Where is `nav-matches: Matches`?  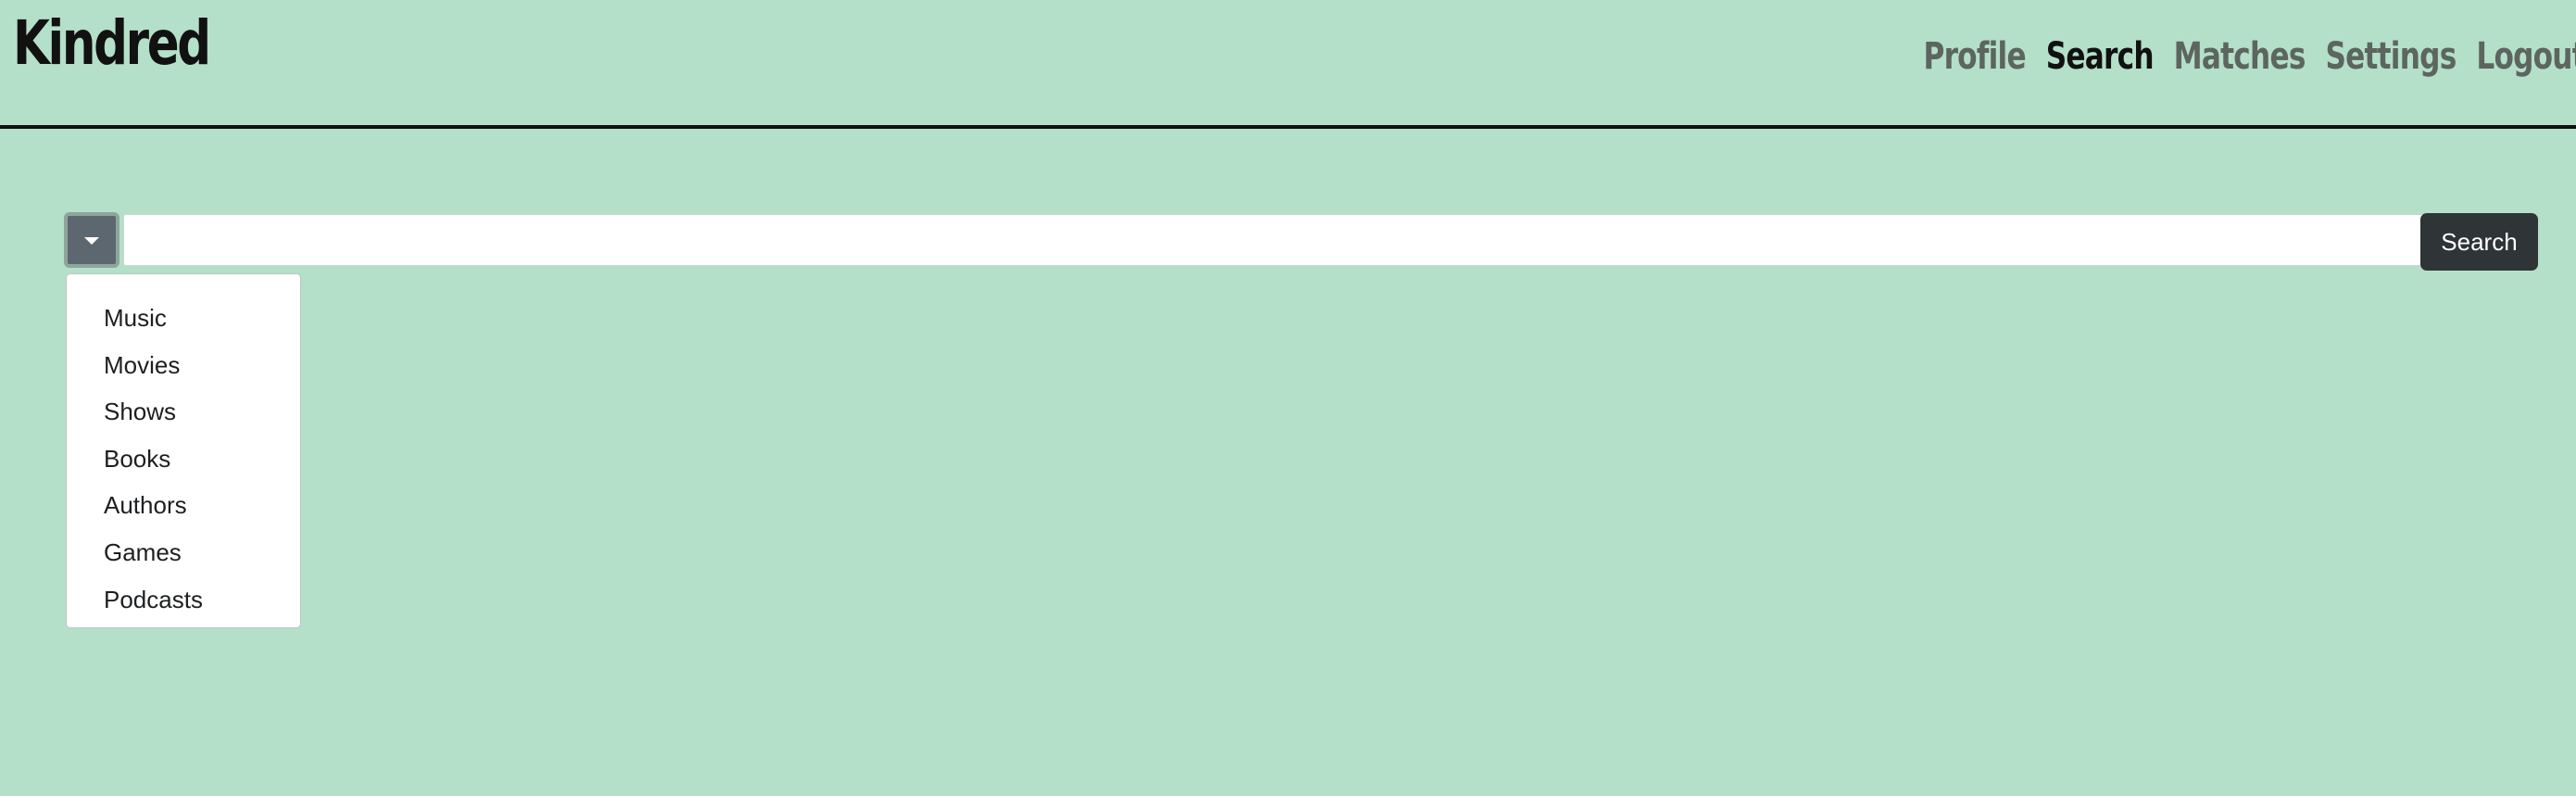 nav-matches: Matches is located at coordinates (2240, 56).